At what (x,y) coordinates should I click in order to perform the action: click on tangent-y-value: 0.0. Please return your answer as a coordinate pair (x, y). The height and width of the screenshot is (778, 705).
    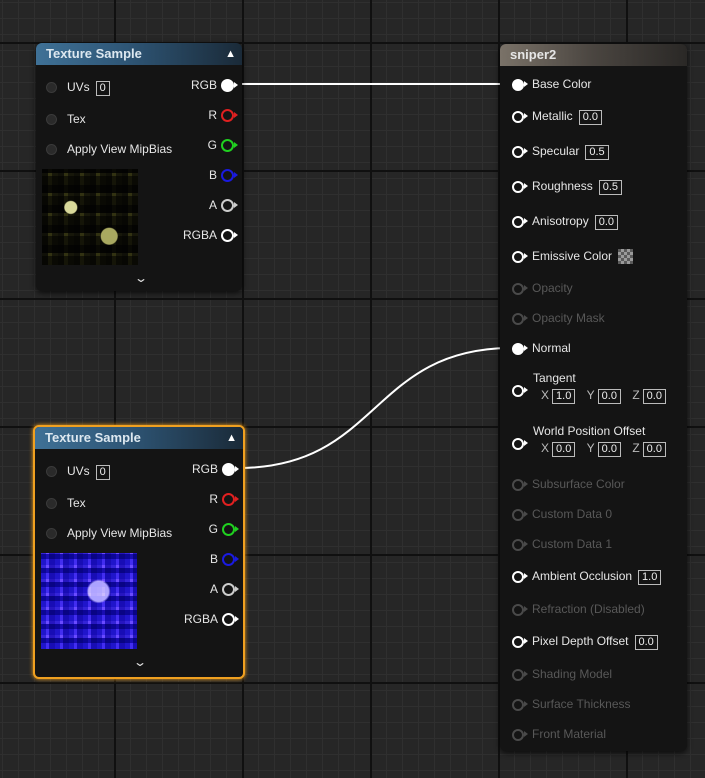
    Looking at the image, I should click on (609, 396).